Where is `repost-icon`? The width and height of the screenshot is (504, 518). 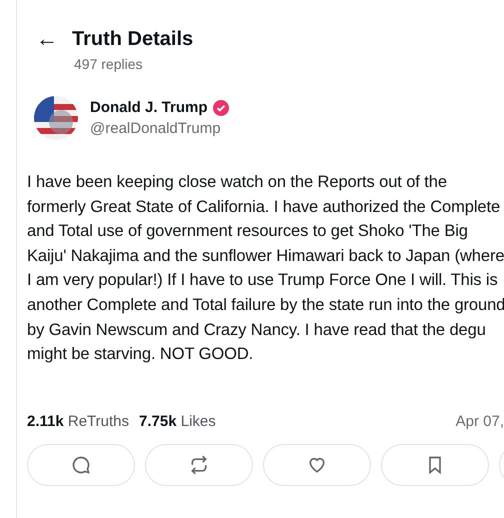 repost-icon is located at coordinates (199, 464).